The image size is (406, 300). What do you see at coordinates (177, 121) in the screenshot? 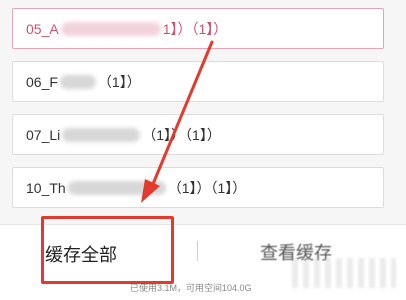
I see `annotation-arrow` at bounding box center [177, 121].